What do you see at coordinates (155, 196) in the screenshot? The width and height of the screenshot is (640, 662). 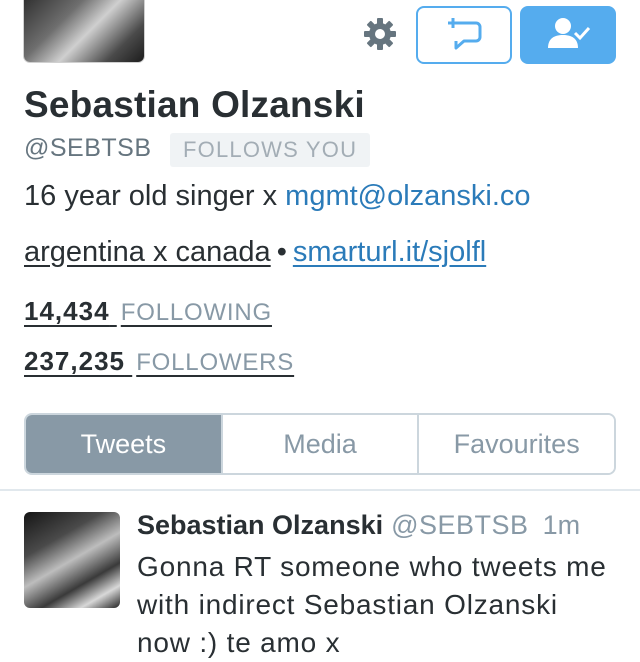 I see `bio-text: 16 year old singer x` at bounding box center [155, 196].